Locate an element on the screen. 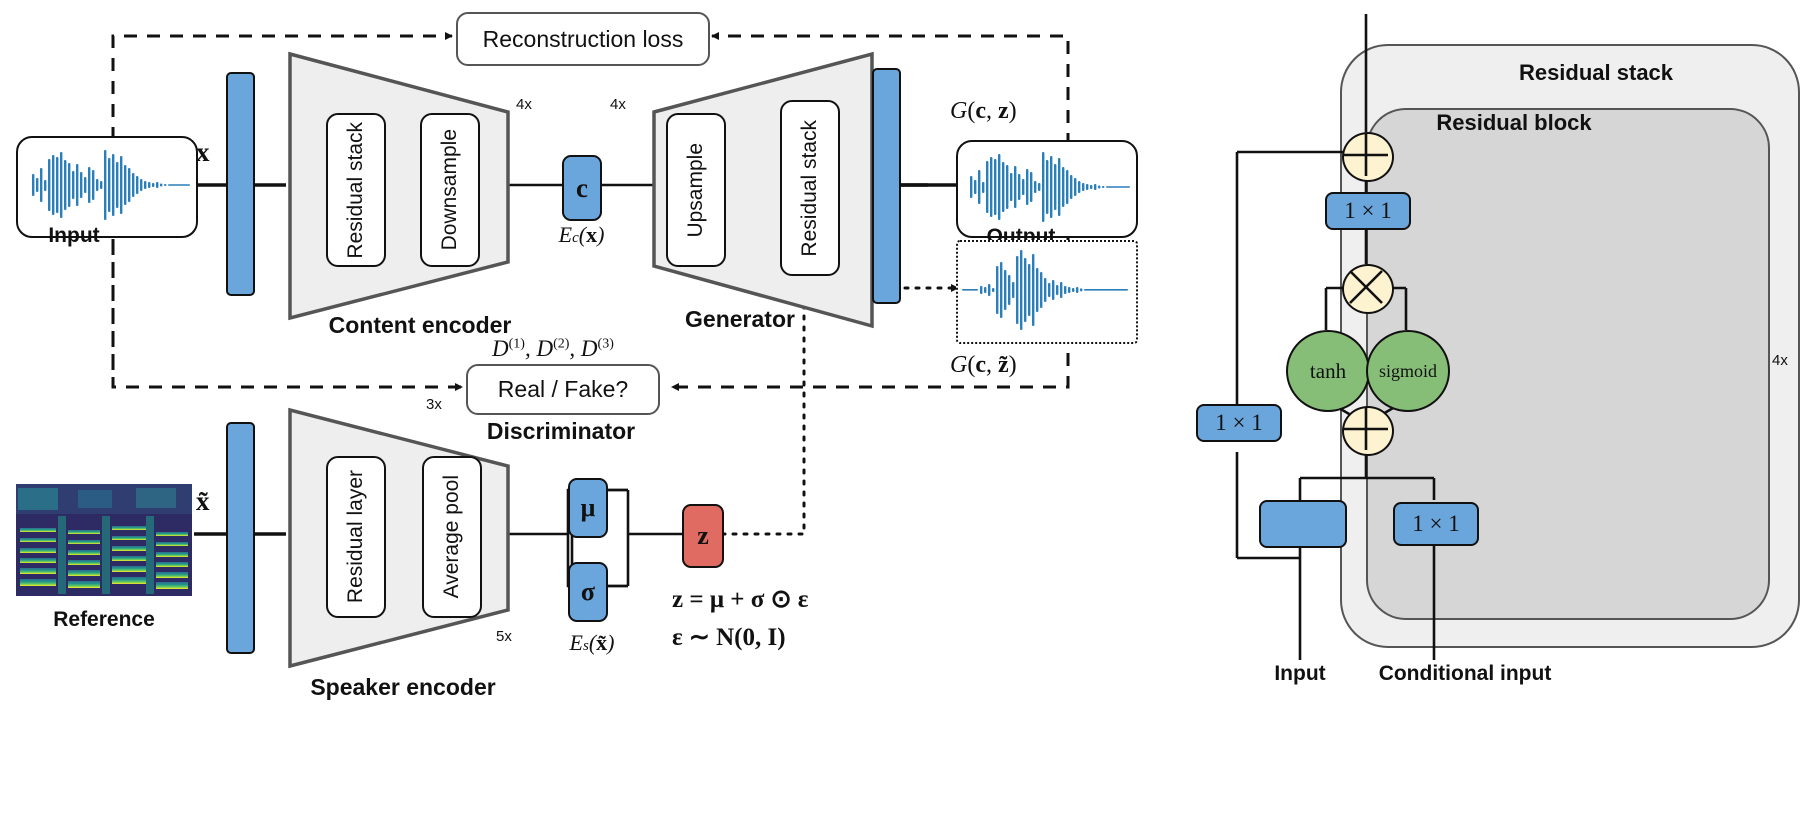 Image resolution: width=1814 pixels, height=826 pixels. spectrogram-icon is located at coordinates (104, 540).